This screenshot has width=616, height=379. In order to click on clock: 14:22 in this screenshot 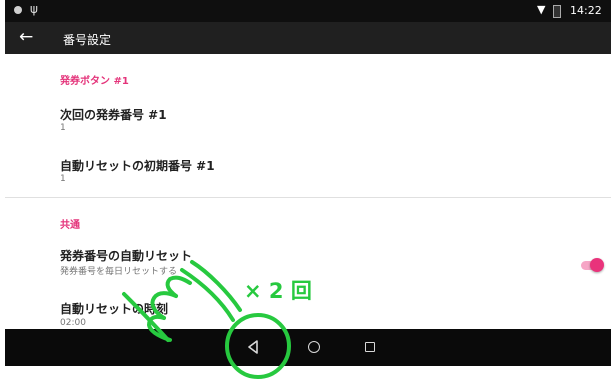, I will do `click(586, 10)`.